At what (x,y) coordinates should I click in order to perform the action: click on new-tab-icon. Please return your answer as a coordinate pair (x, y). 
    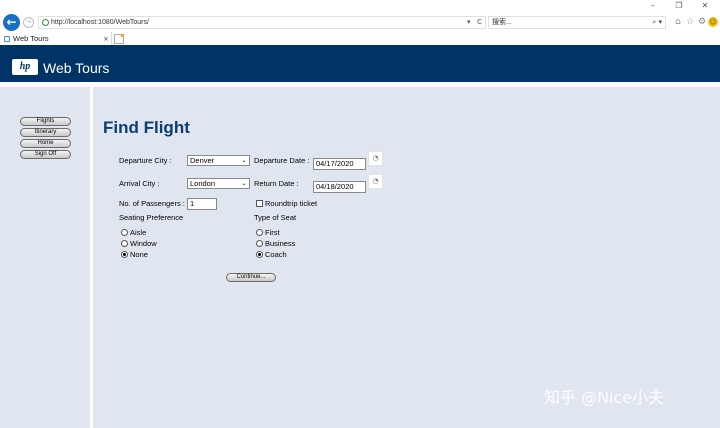
    Looking at the image, I should click on (119, 39).